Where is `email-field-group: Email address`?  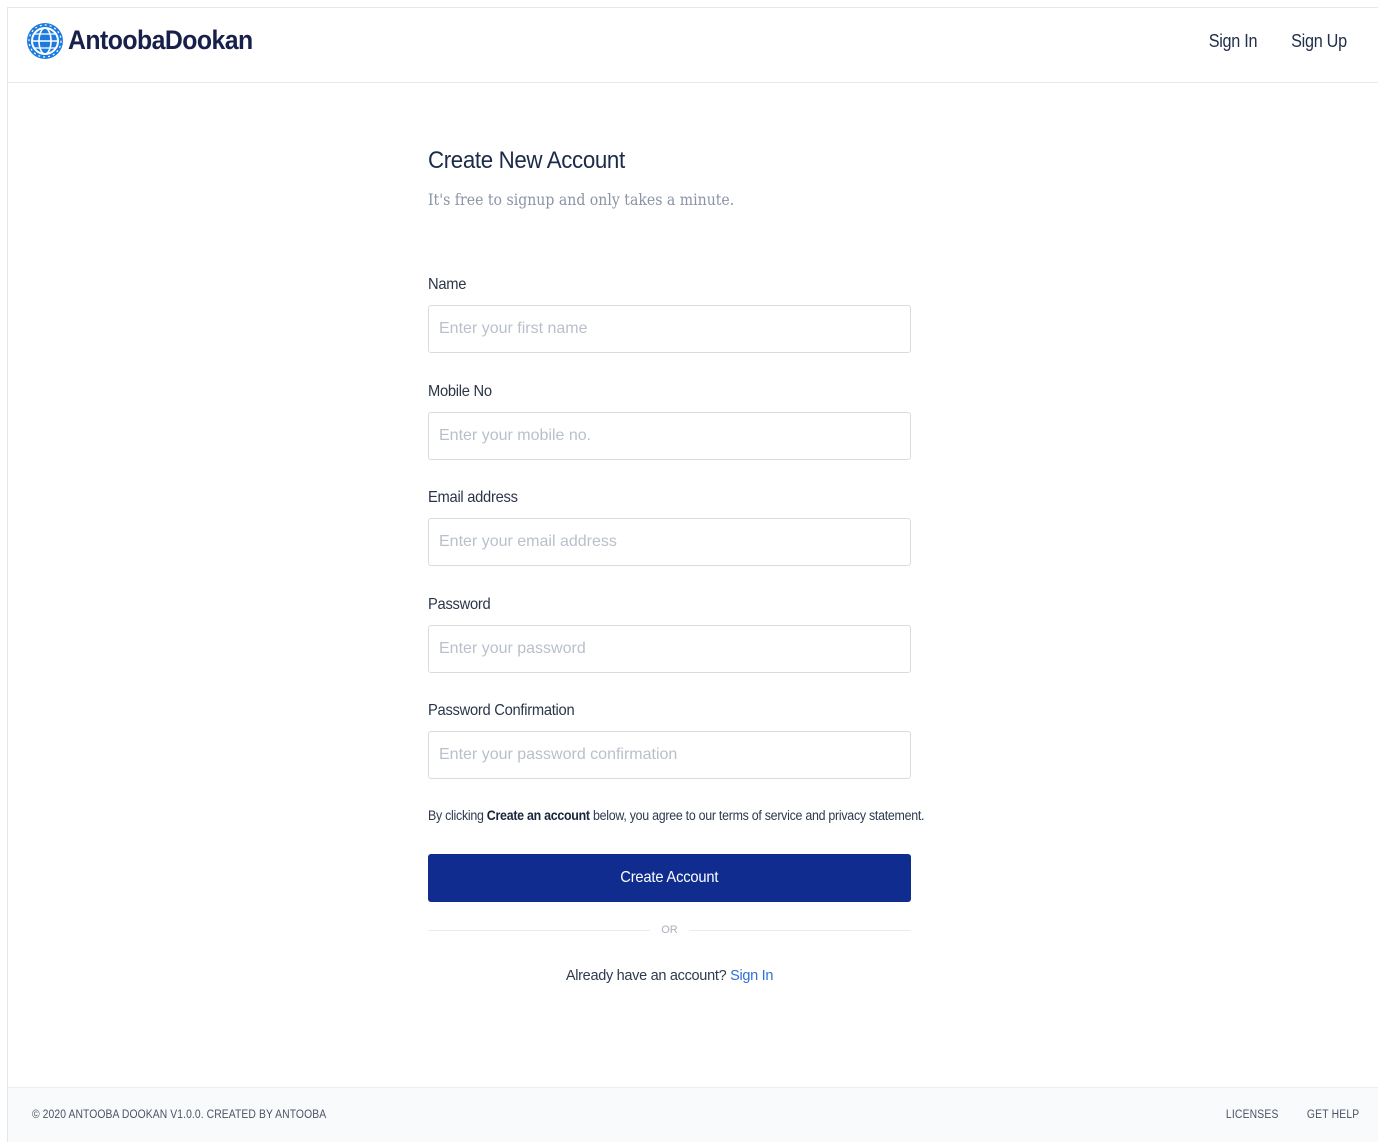 email-field-group: Email address is located at coordinates (669, 527).